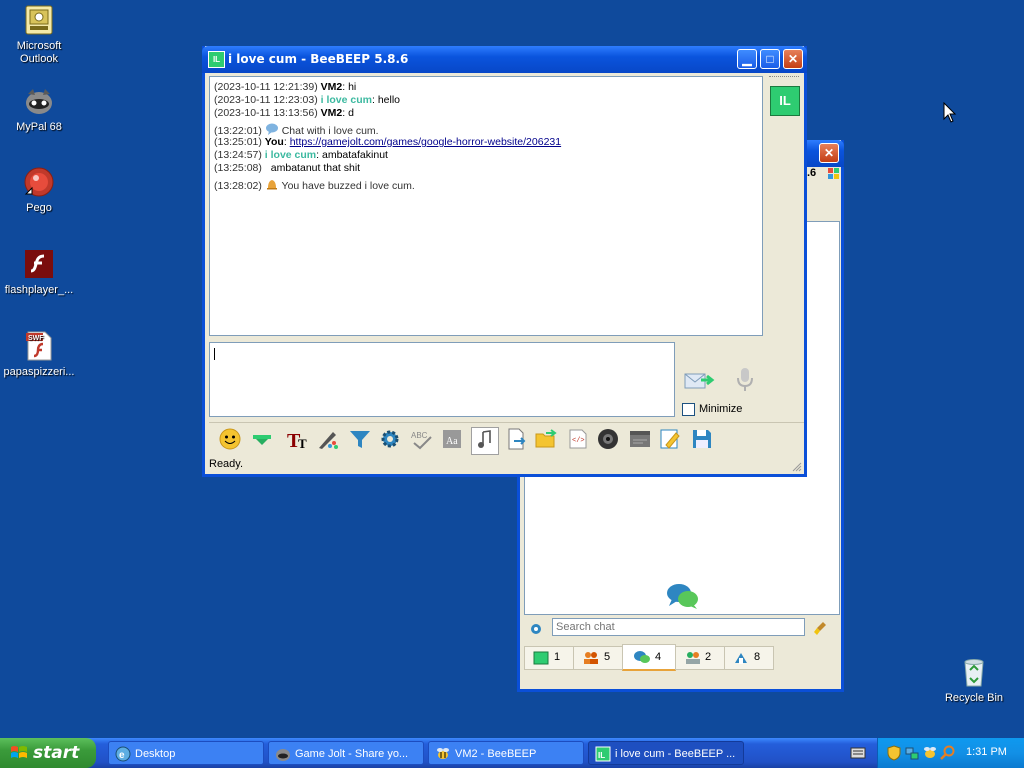  I want to click on clear-search-icon, so click(822, 629).